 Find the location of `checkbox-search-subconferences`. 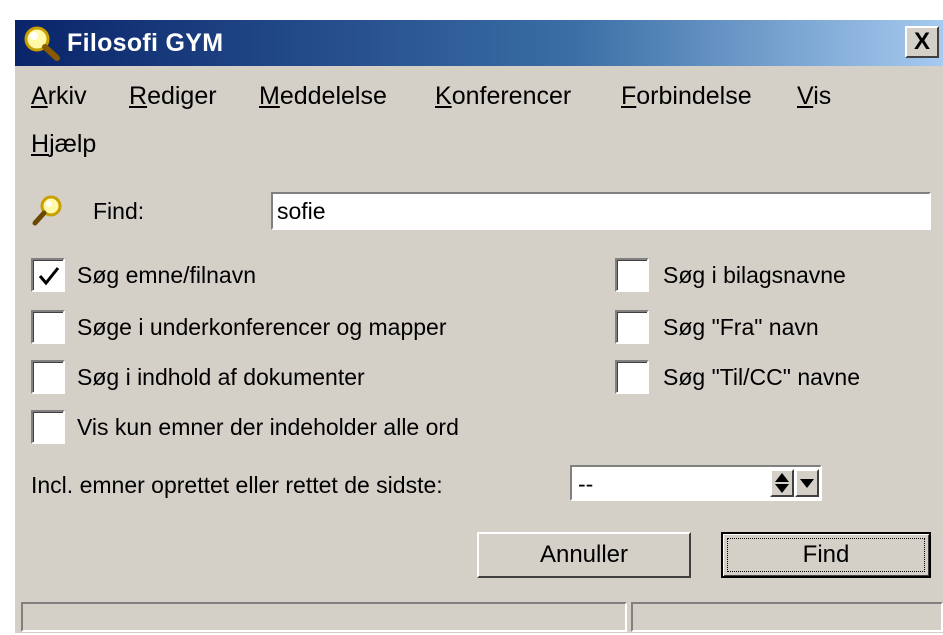

checkbox-search-subconferences is located at coordinates (48, 327).